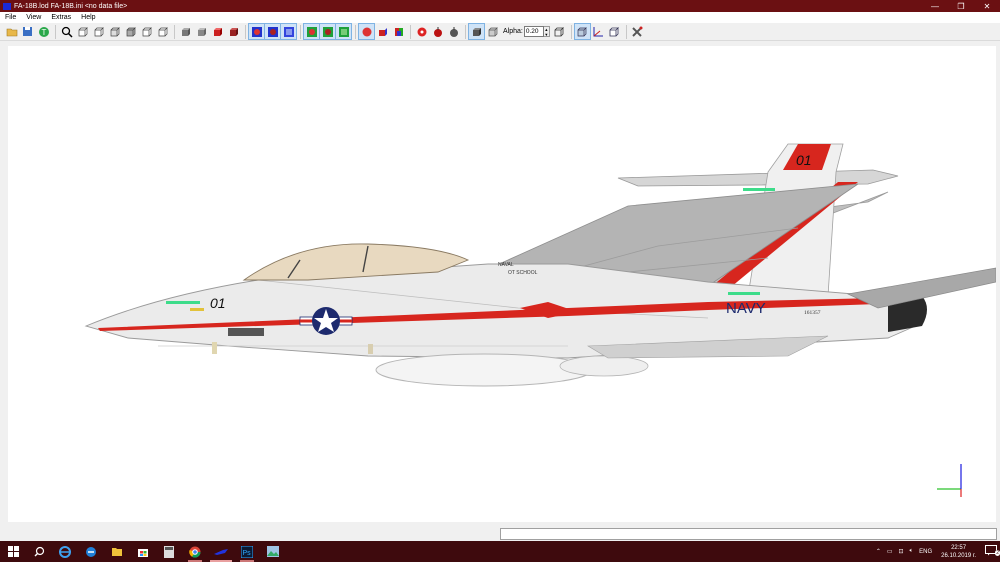 This screenshot has width=1000, height=562. I want to click on volume-icon: 🔈︎, so click(912, 551).